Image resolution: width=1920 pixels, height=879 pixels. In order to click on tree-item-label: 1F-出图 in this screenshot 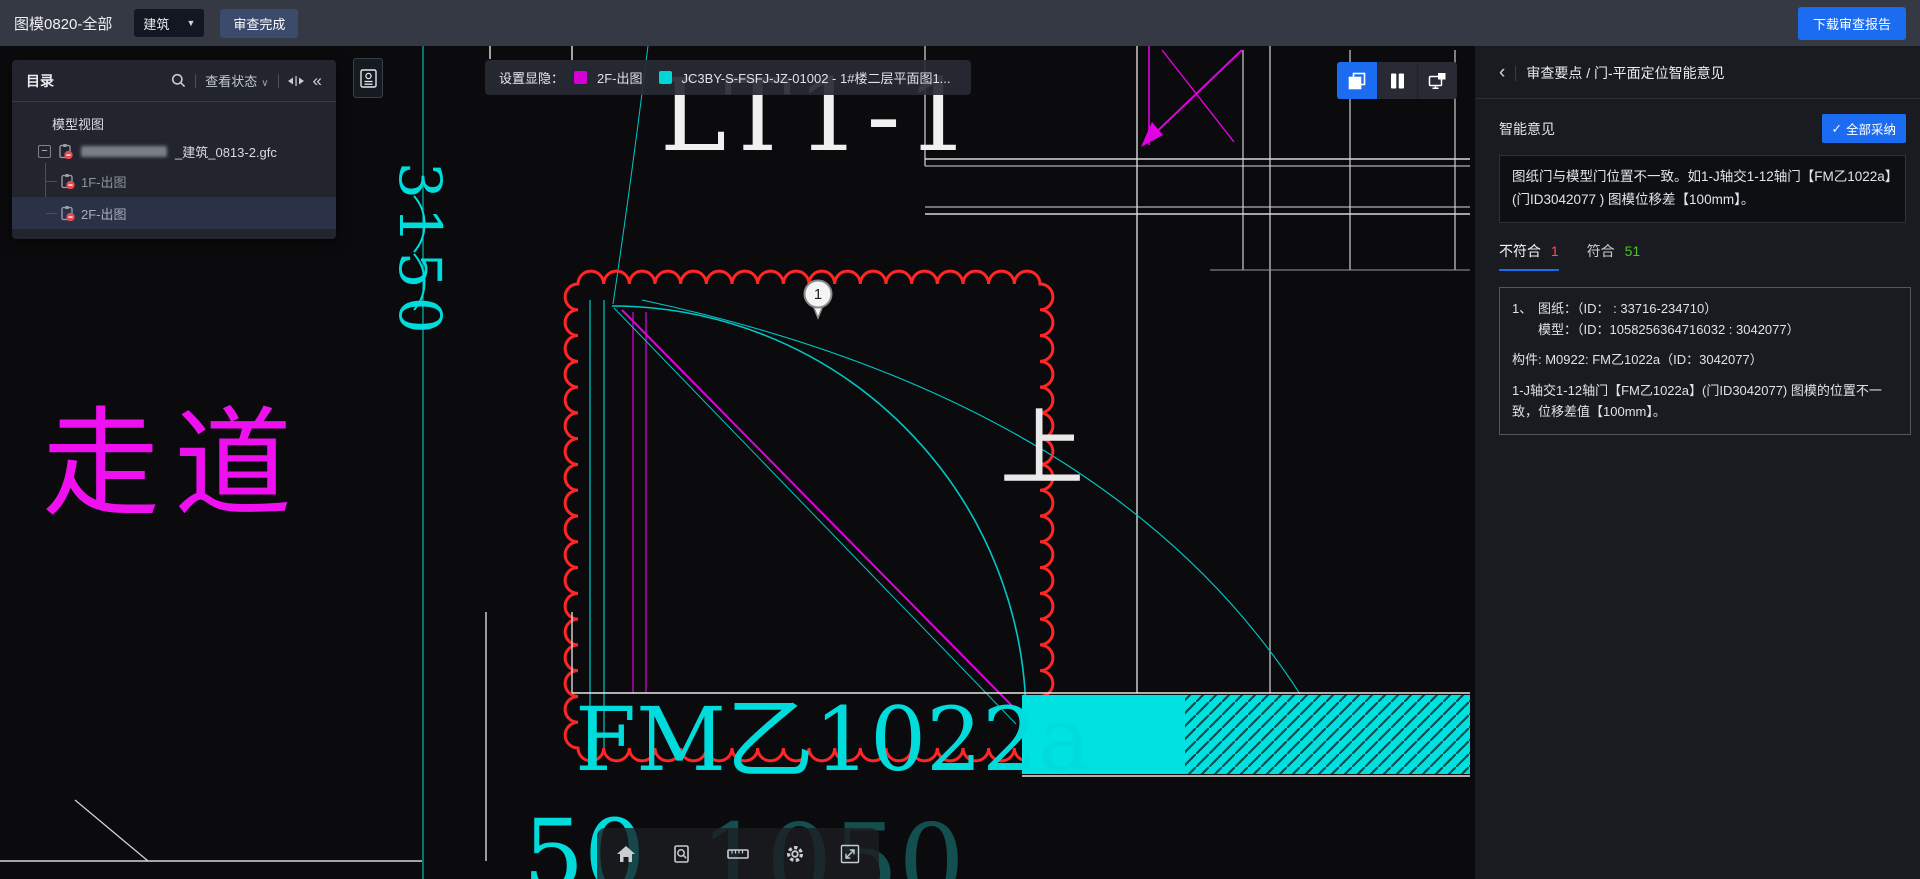, I will do `click(104, 182)`.